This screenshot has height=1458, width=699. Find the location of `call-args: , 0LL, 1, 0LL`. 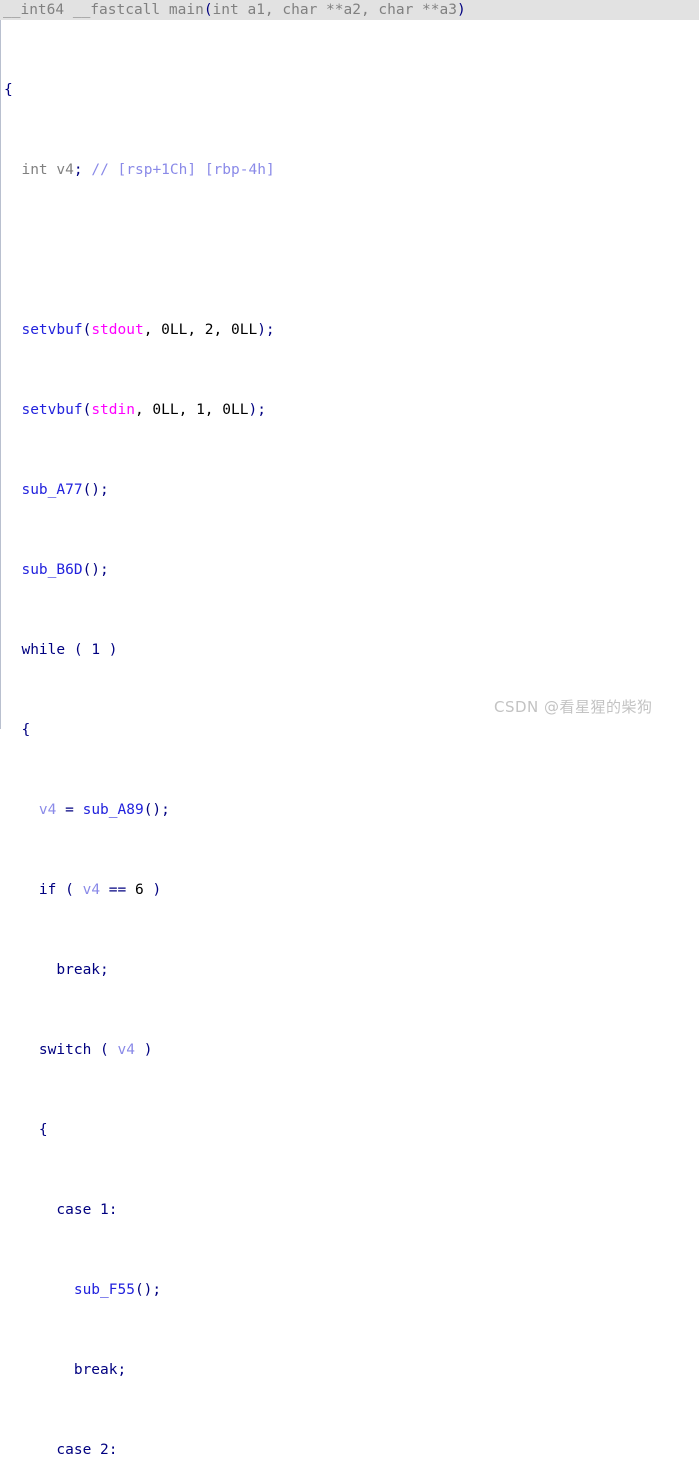

call-args: , 0LL, 1, 0LL is located at coordinates (191, 410).